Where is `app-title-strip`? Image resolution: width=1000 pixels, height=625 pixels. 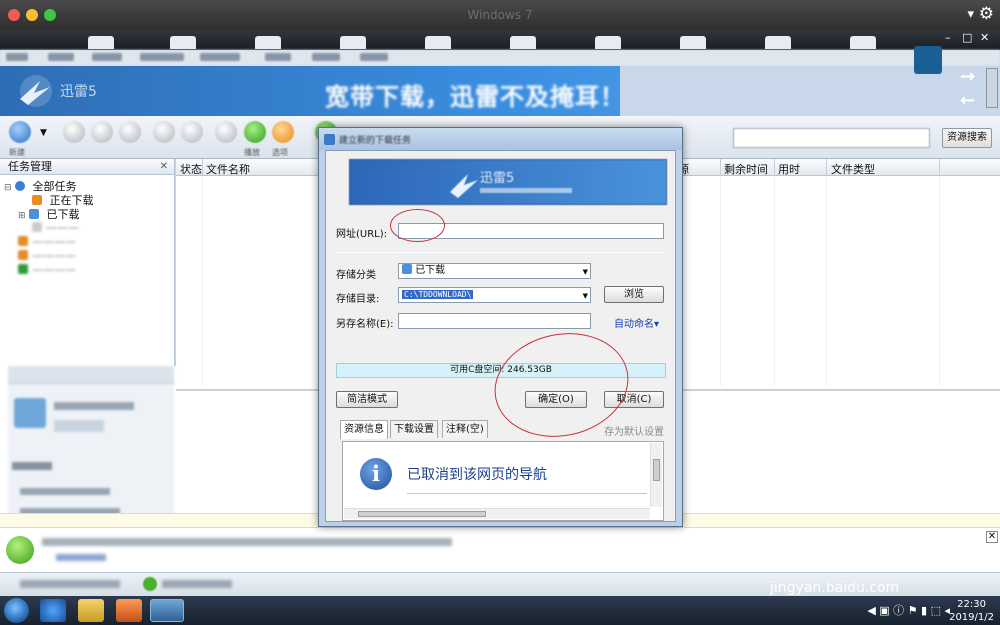 app-title-strip is located at coordinates (500, 40).